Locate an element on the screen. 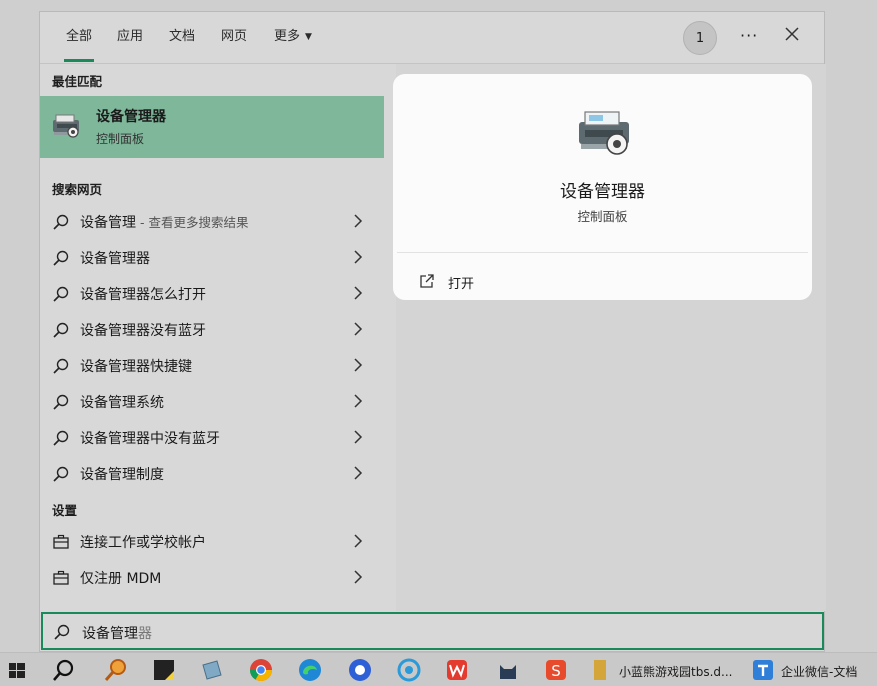 This screenshot has height=686, width=877. tab-web: 网页 is located at coordinates (234, 37).